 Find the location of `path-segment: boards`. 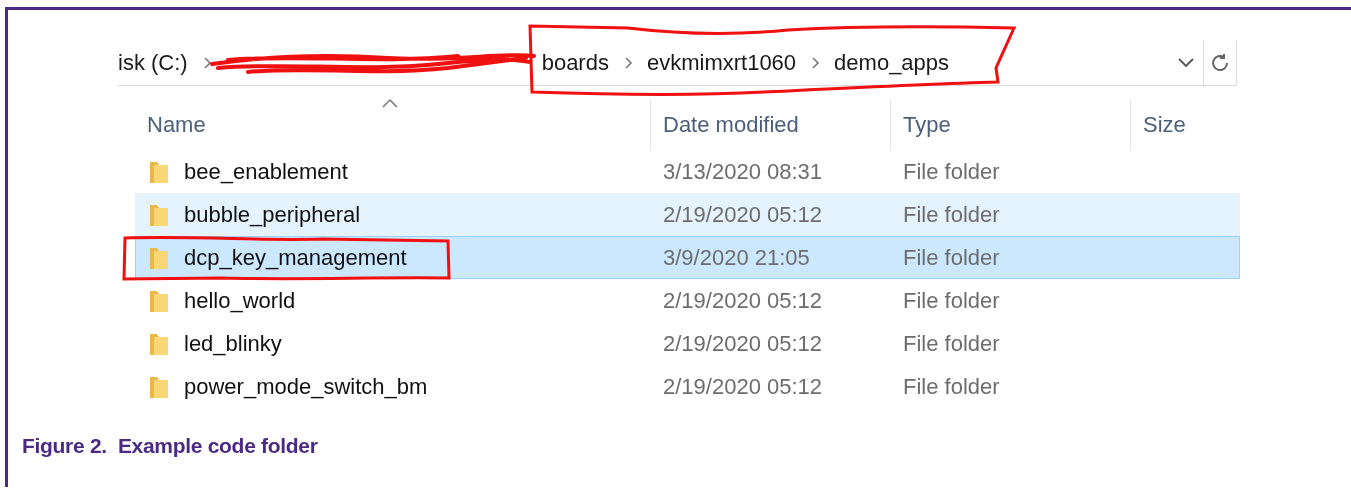

path-segment: boards is located at coordinates (575, 62).